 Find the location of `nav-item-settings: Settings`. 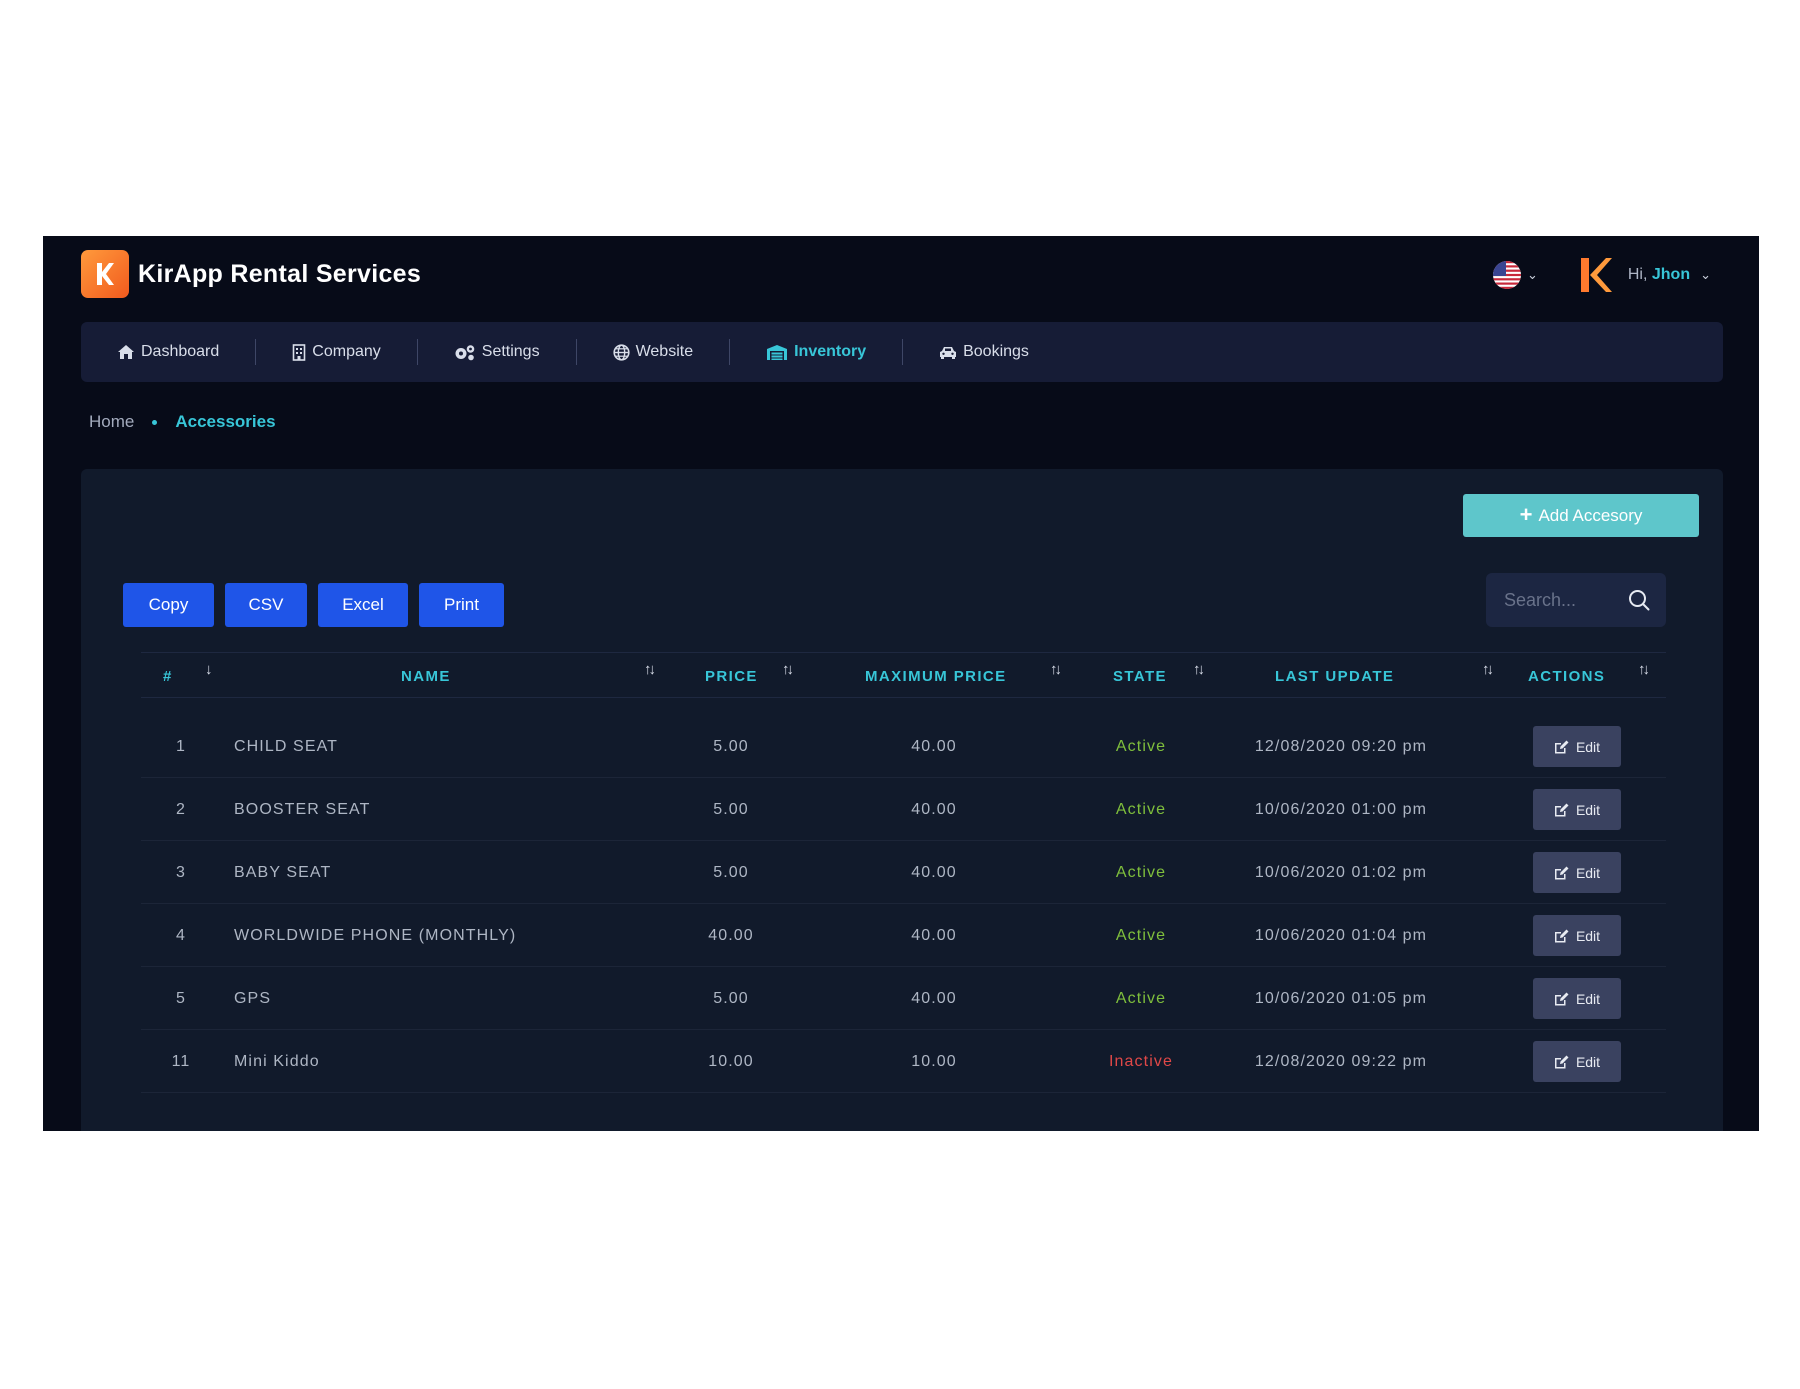

nav-item-settings: Settings is located at coordinates (497, 352).